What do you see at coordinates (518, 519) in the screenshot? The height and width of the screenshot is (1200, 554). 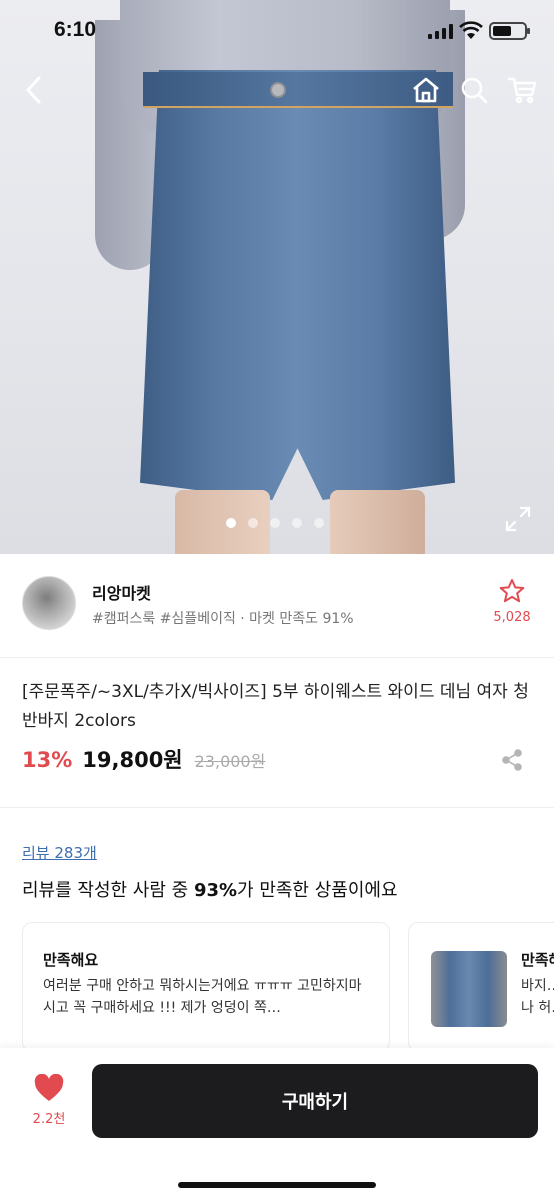 I see `expand-icon` at bounding box center [518, 519].